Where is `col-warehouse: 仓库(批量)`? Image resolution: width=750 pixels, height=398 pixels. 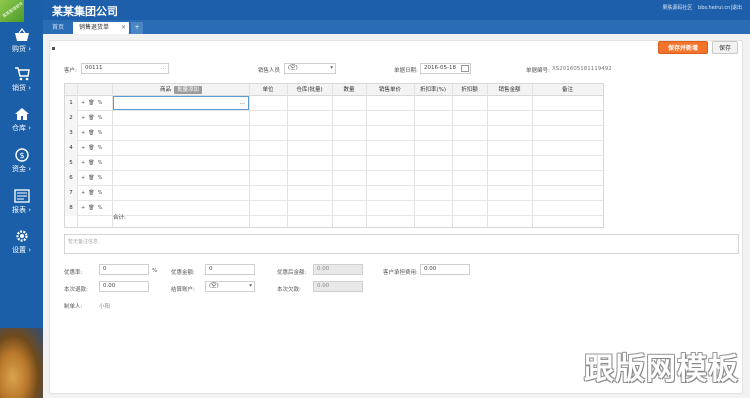 col-warehouse: 仓库(批量) is located at coordinates (309, 90).